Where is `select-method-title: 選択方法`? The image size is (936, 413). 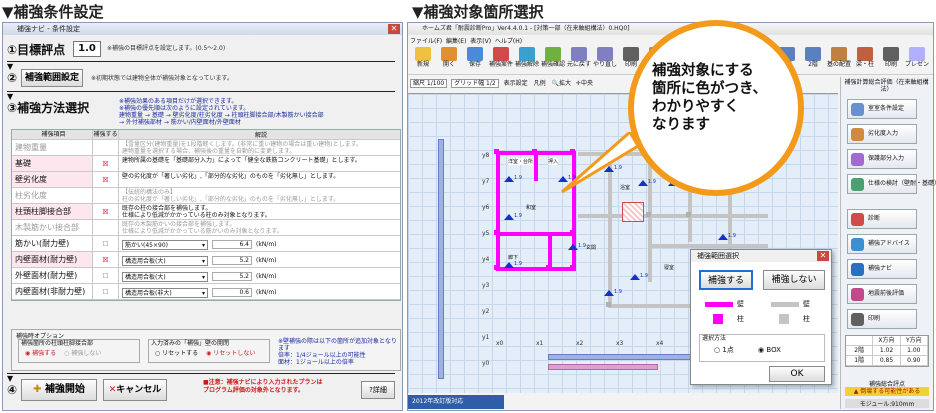 select-method-title: 選択方法 is located at coordinates (714, 338).